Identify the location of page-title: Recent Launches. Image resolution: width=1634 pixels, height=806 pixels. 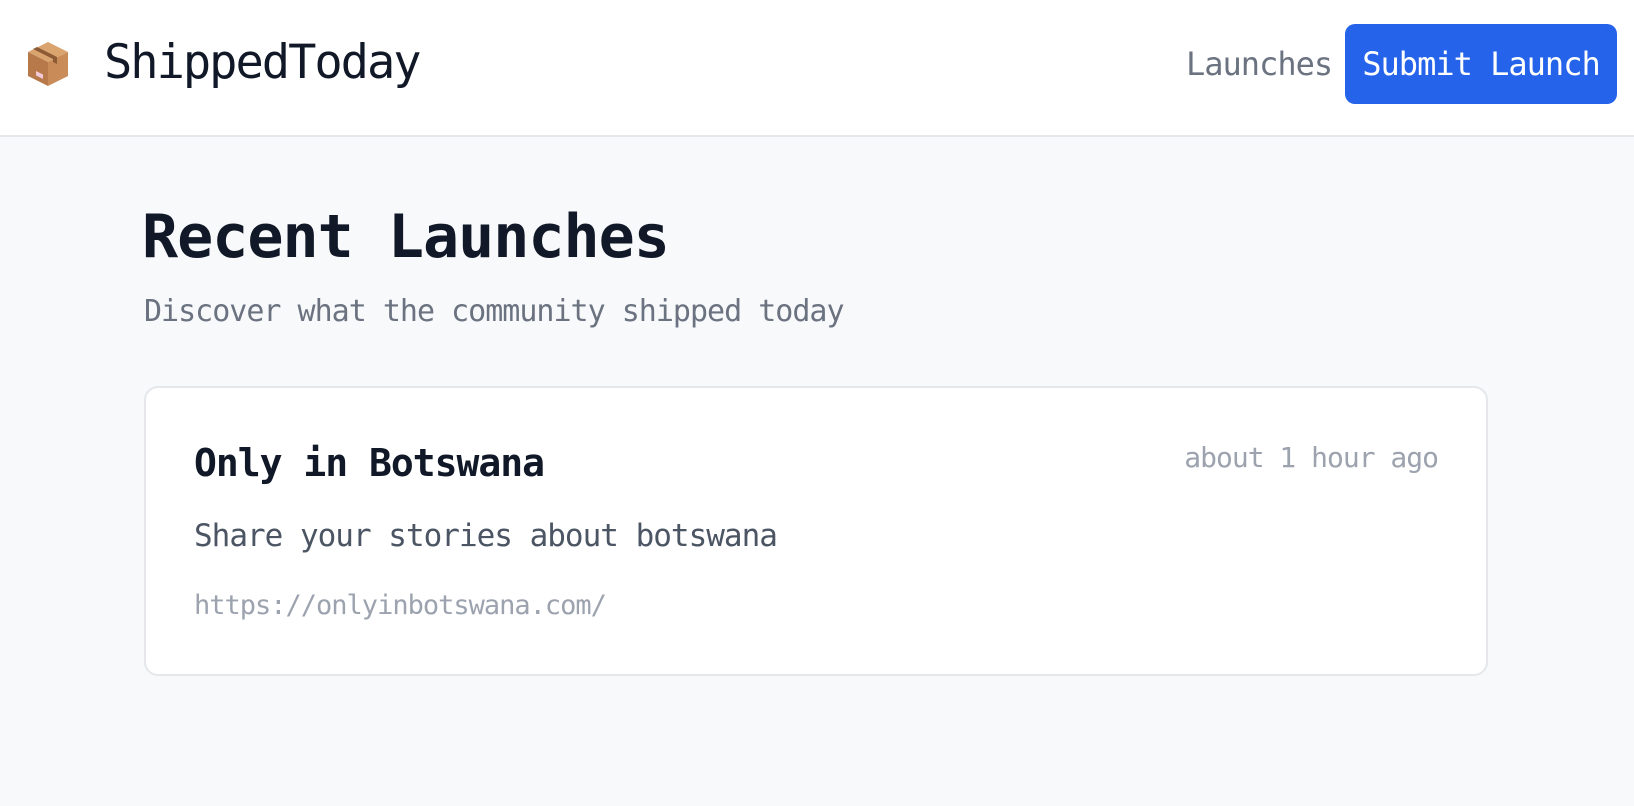
(406, 237).